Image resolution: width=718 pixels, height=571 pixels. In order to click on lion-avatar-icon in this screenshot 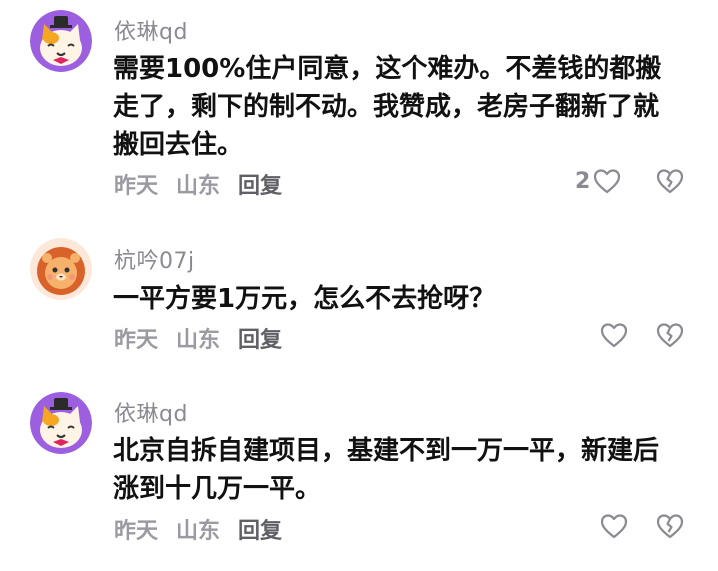, I will do `click(61, 269)`.